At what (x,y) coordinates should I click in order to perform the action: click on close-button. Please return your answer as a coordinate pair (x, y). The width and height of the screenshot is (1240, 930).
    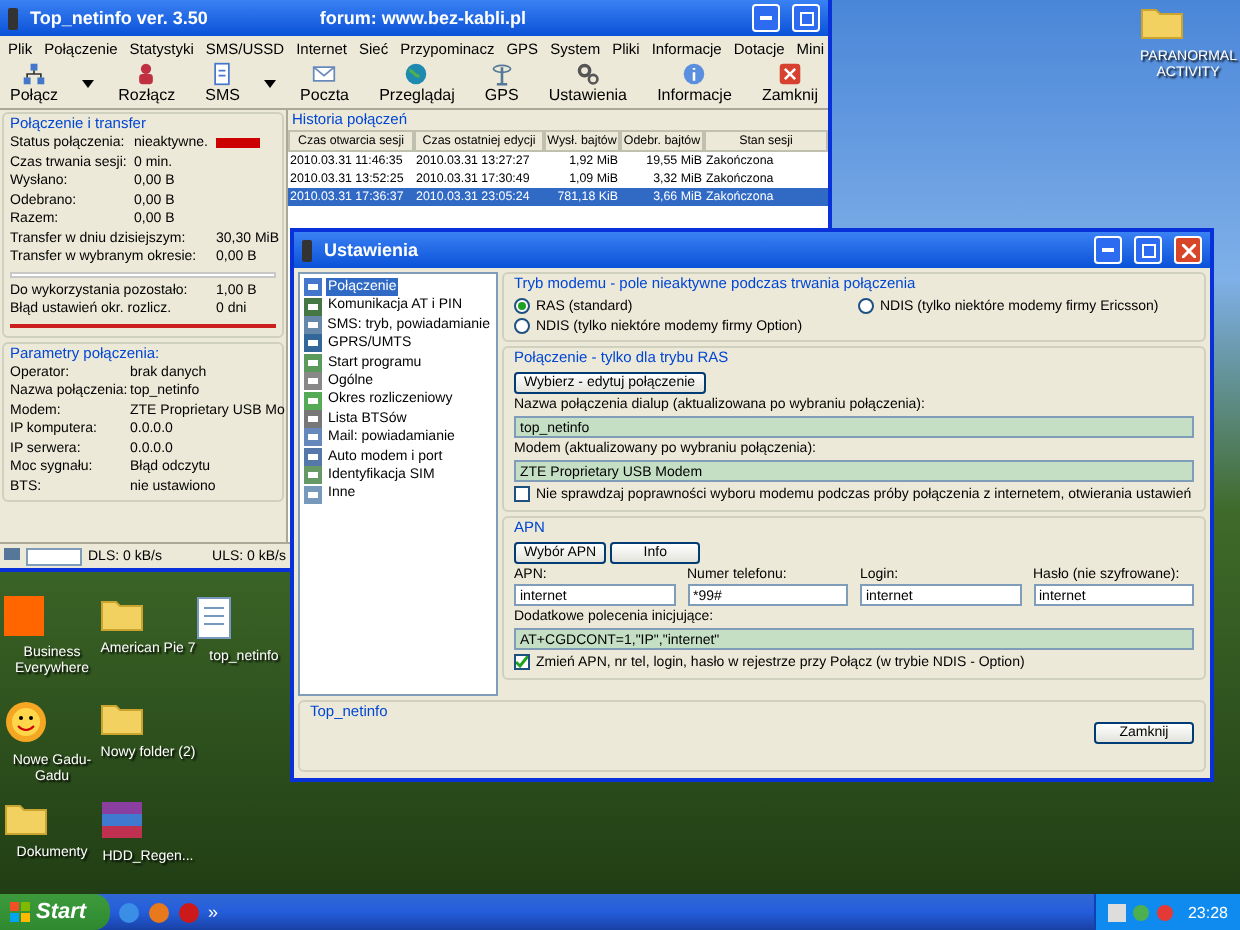
    Looking at the image, I should click on (1188, 250).